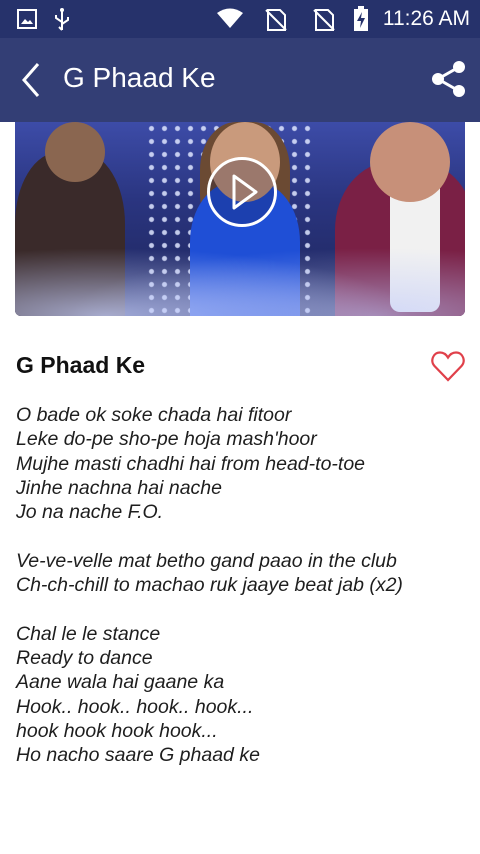 This screenshot has height=854, width=480. Describe the element at coordinates (75, 152) in the screenshot. I see `performer-left-head` at that location.